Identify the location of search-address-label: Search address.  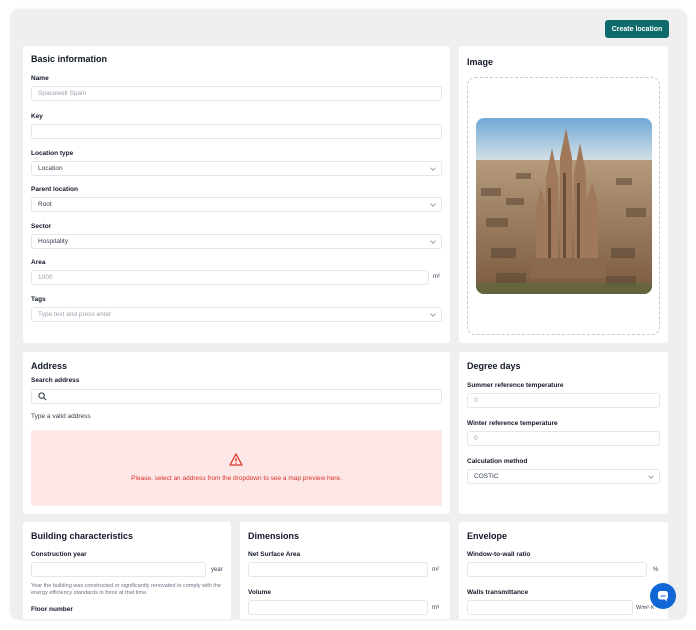
(55, 380).